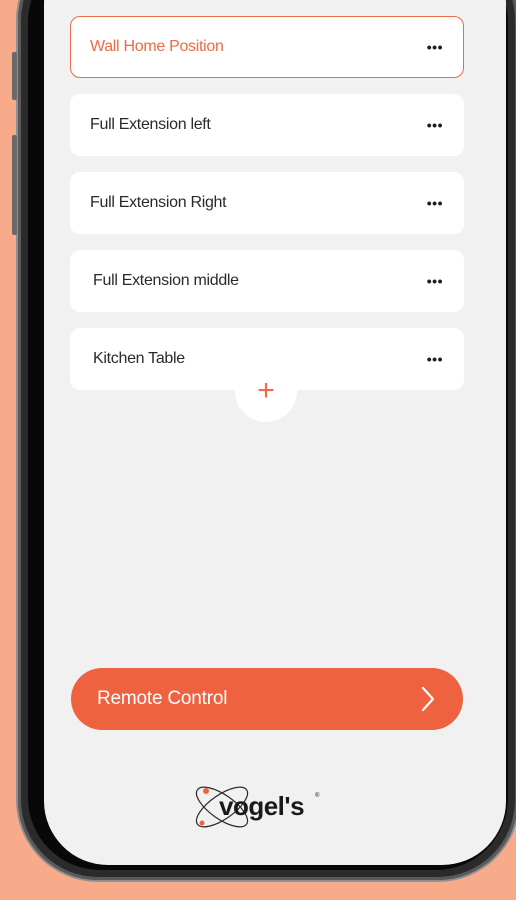  Describe the element at coordinates (267, 47) in the screenshot. I see `position-item-wall-home: Wall Home Position •••` at that location.